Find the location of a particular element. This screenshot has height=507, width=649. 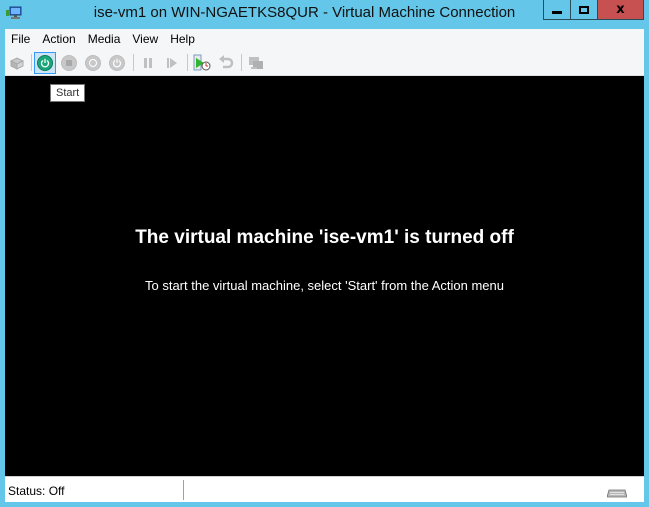

stop-icon is located at coordinates (69, 63).